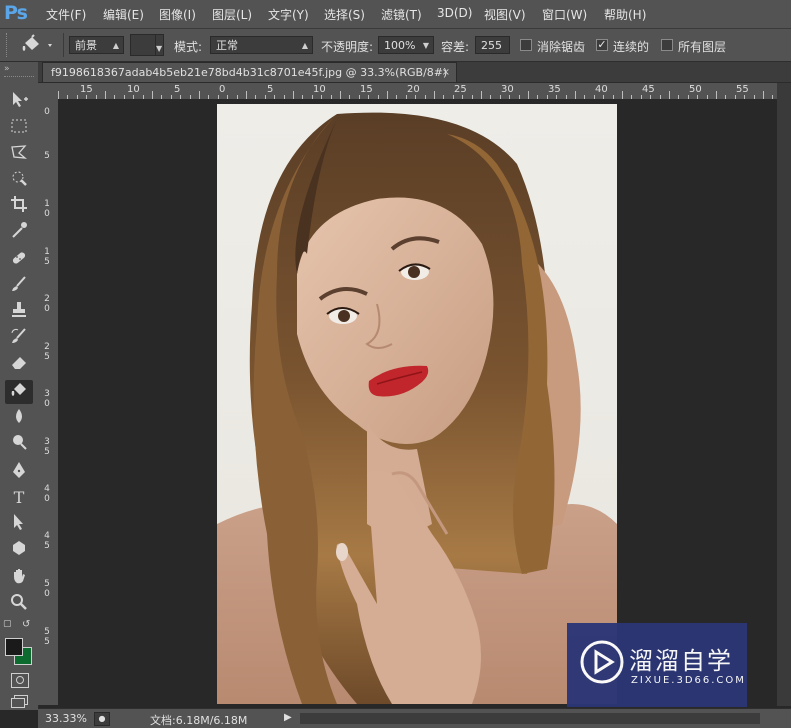  I want to click on history-brush-tool-icon, so click(19, 338).